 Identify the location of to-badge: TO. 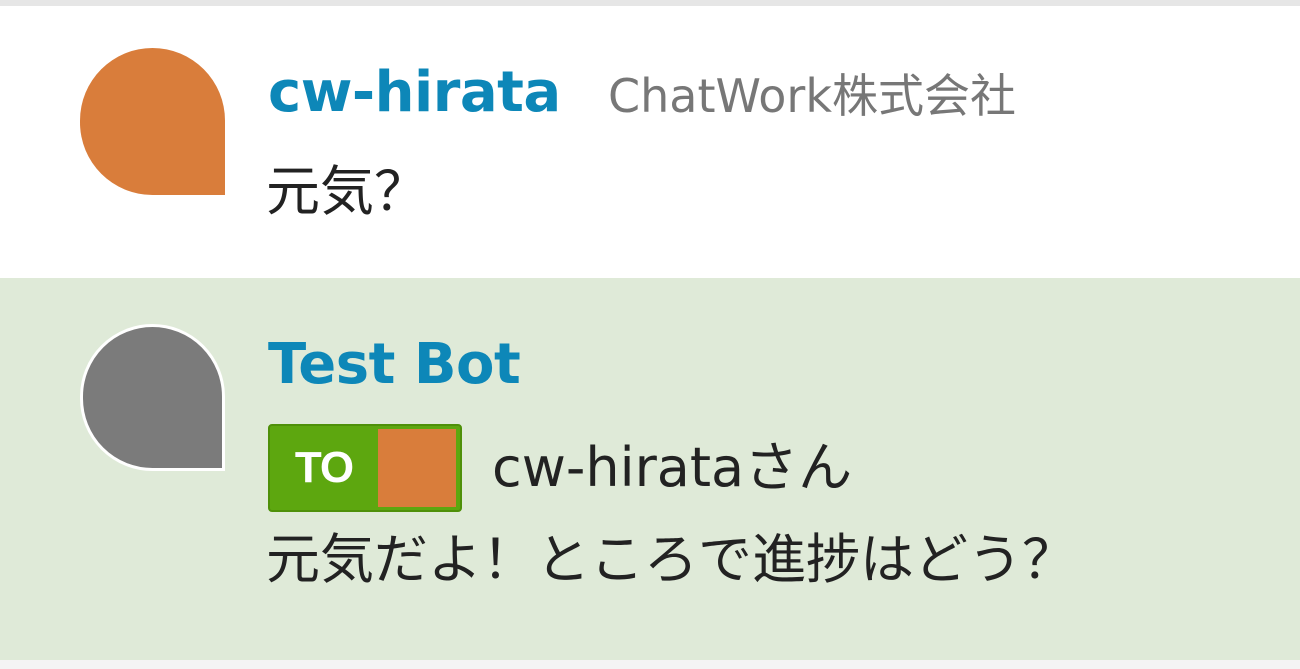
(365, 468).